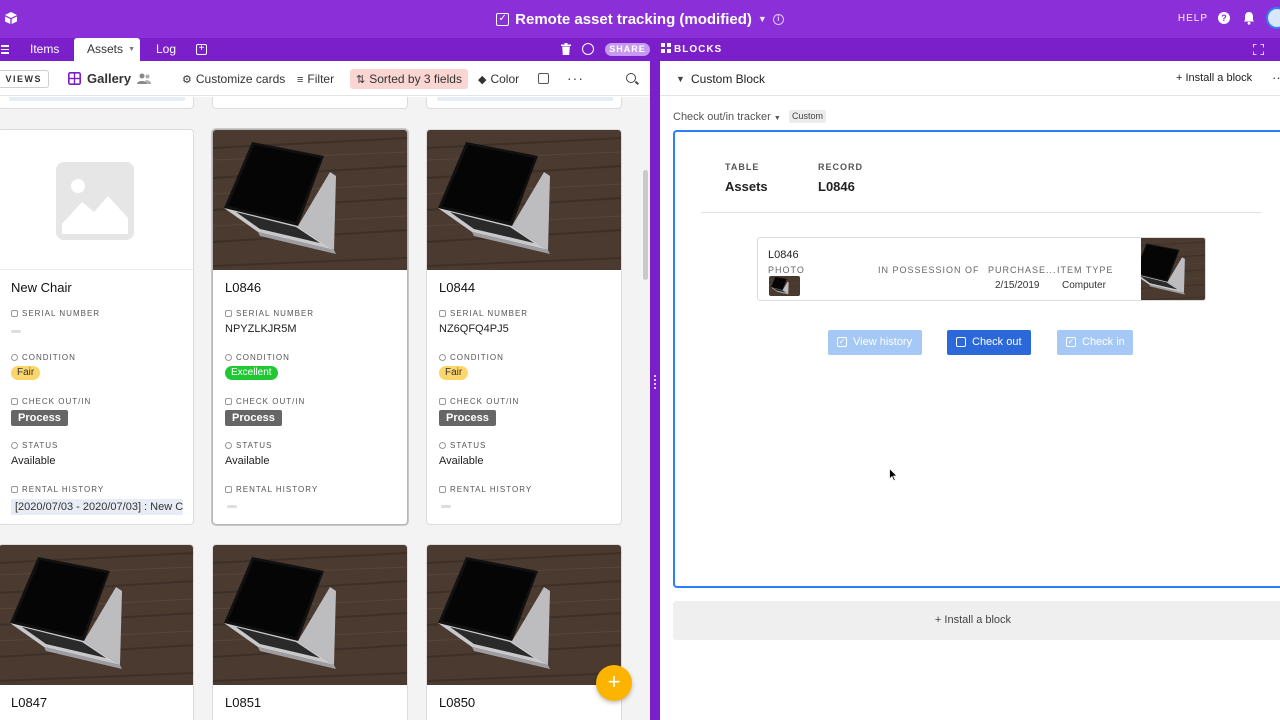  Describe the element at coordinates (655, 382) in the screenshot. I see `resize-handle-icon` at that location.